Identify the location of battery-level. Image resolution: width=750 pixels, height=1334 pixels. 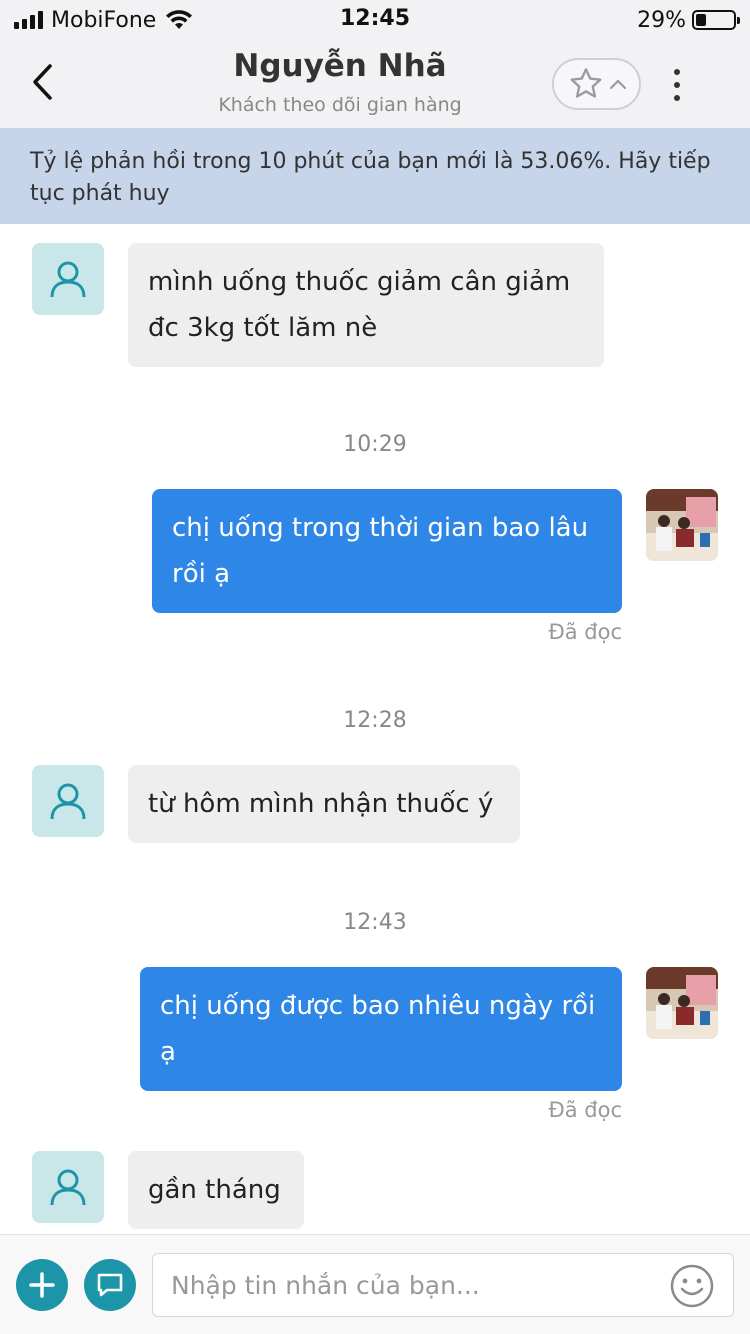
(701, 20).